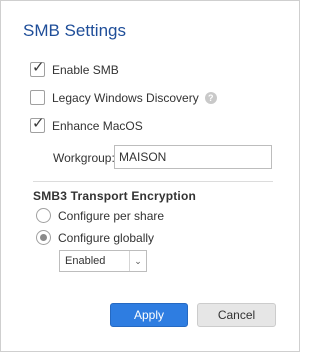 This screenshot has height=352, width=320. Describe the element at coordinates (115, 196) in the screenshot. I see `encryption-heading: SMB3 Transport Encryption` at that location.